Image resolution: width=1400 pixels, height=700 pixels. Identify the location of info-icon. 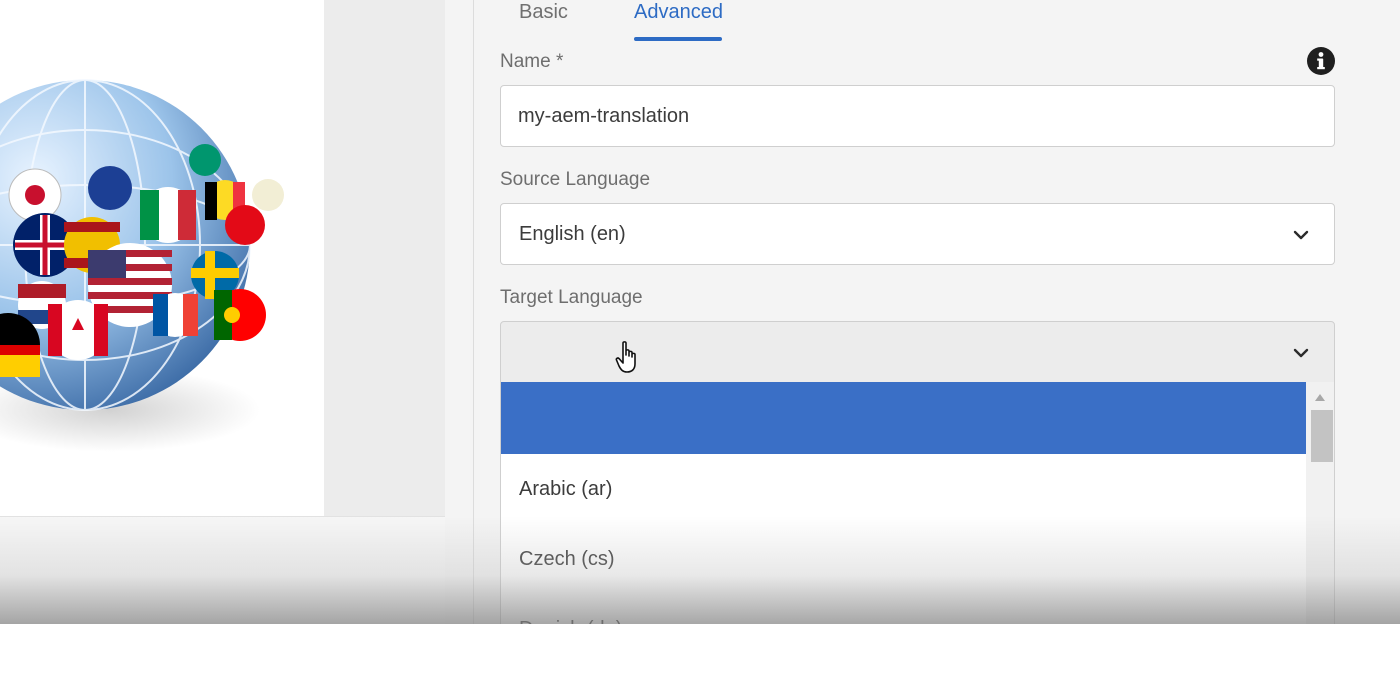
(1321, 61).